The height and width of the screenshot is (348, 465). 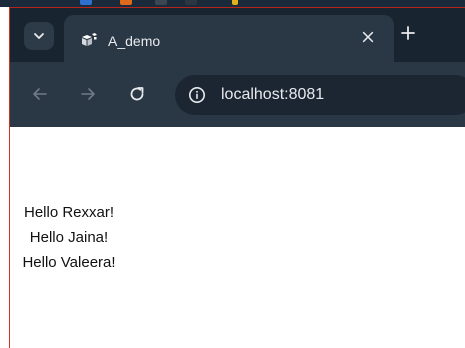 I want to click on info-icon, so click(x=197, y=95).